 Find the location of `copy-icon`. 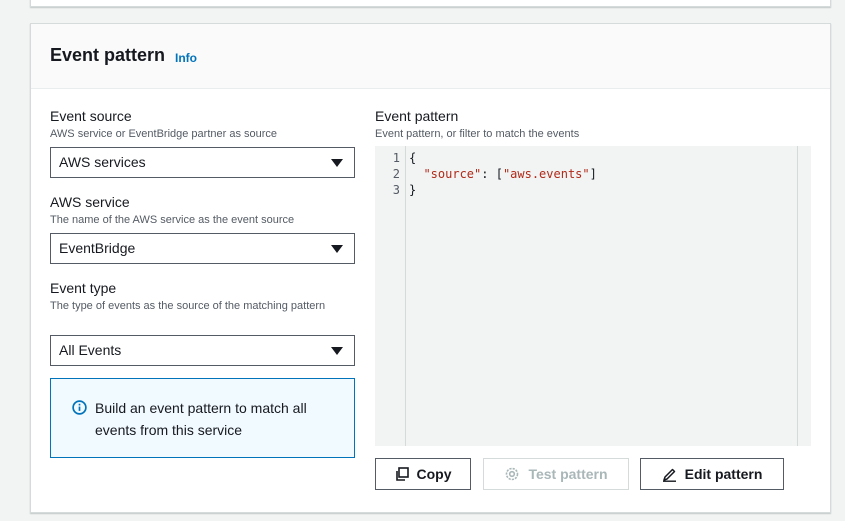

copy-icon is located at coordinates (402, 474).